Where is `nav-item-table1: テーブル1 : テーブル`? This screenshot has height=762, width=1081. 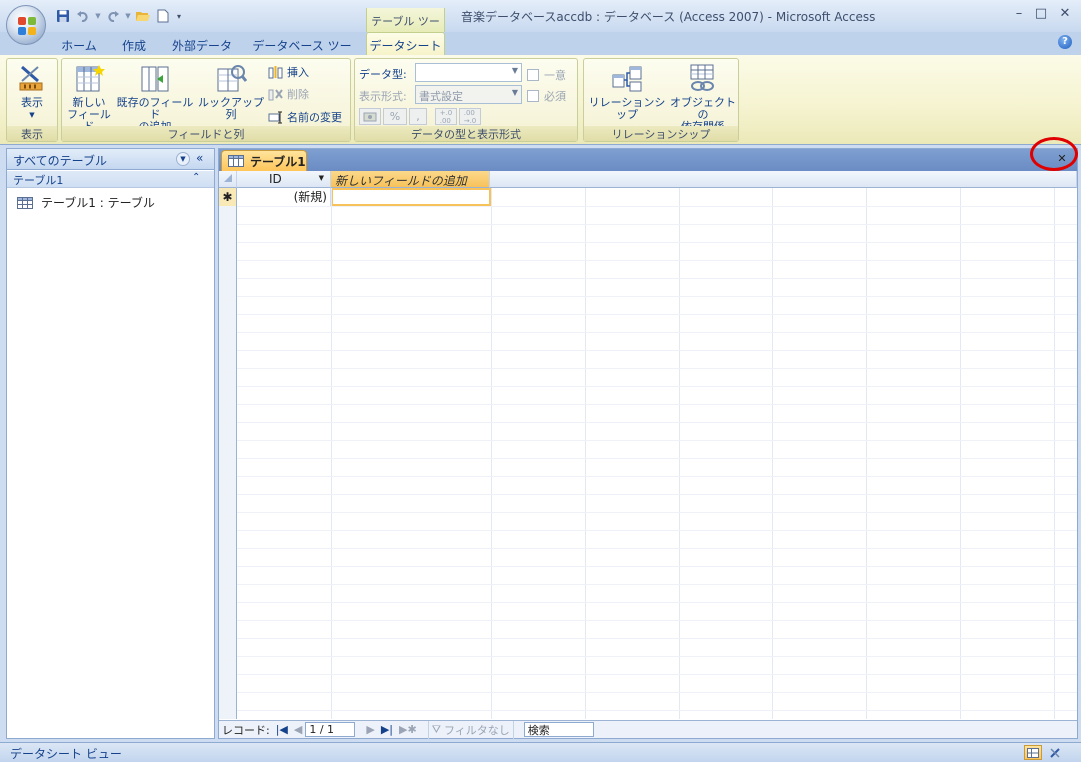 nav-item-table1: テーブル1 : テーブル is located at coordinates (86, 202).